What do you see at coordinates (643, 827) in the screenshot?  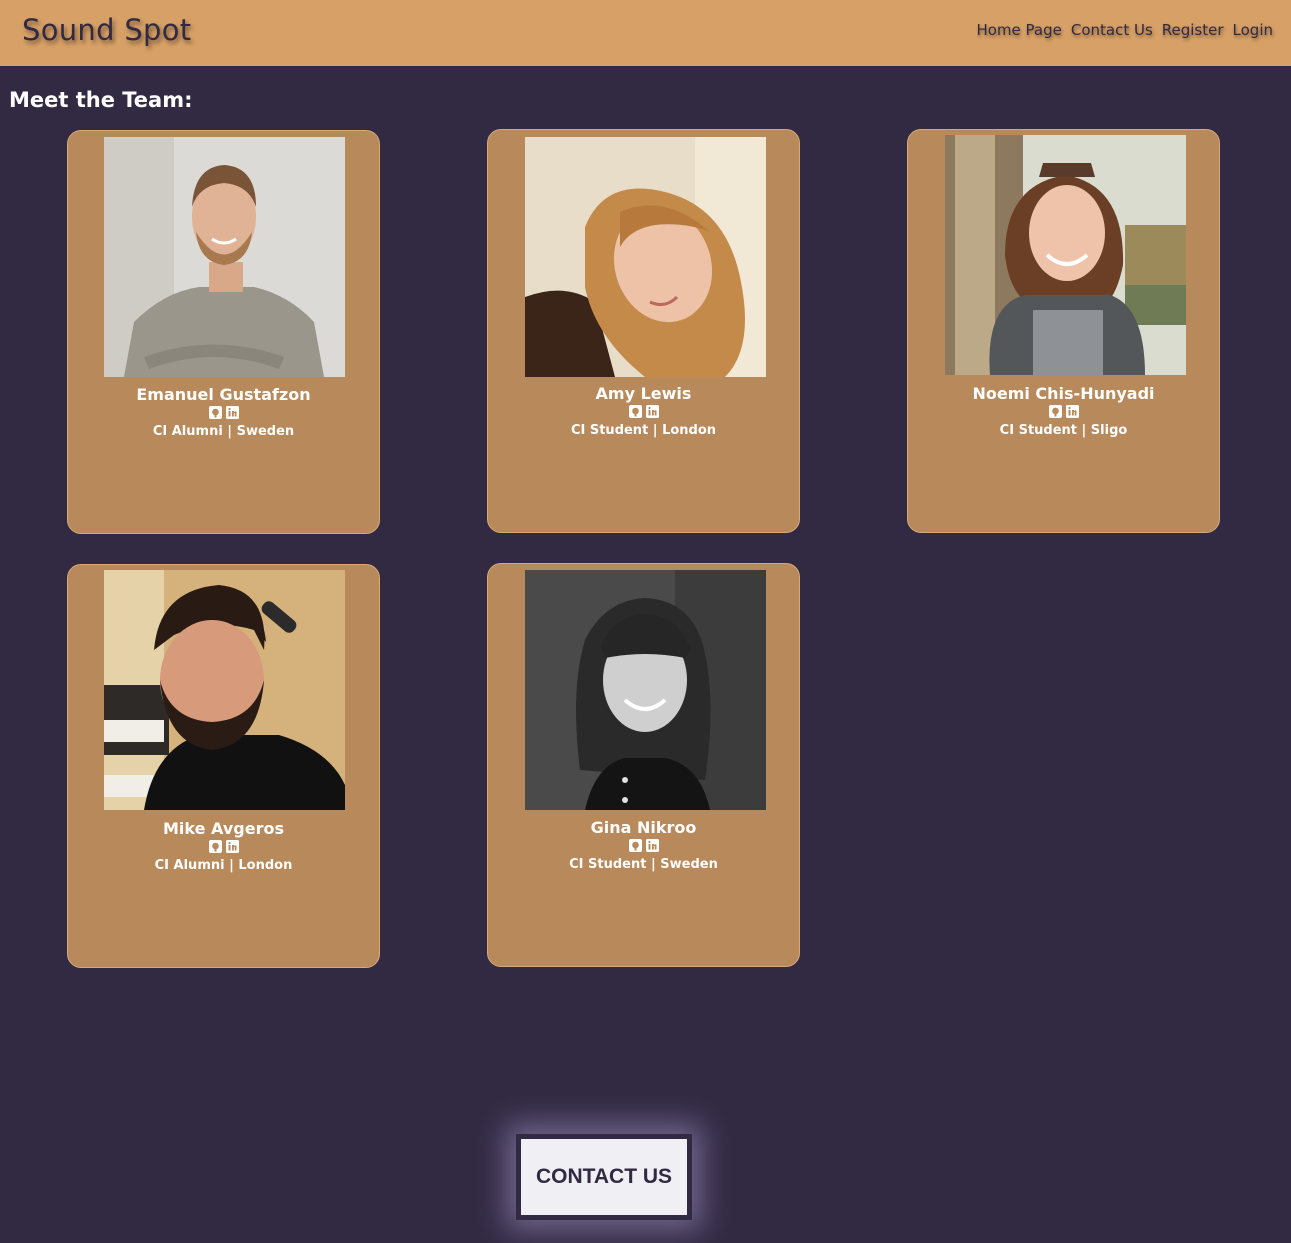 I see `member-name: Gina Nikroo` at bounding box center [643, 827].